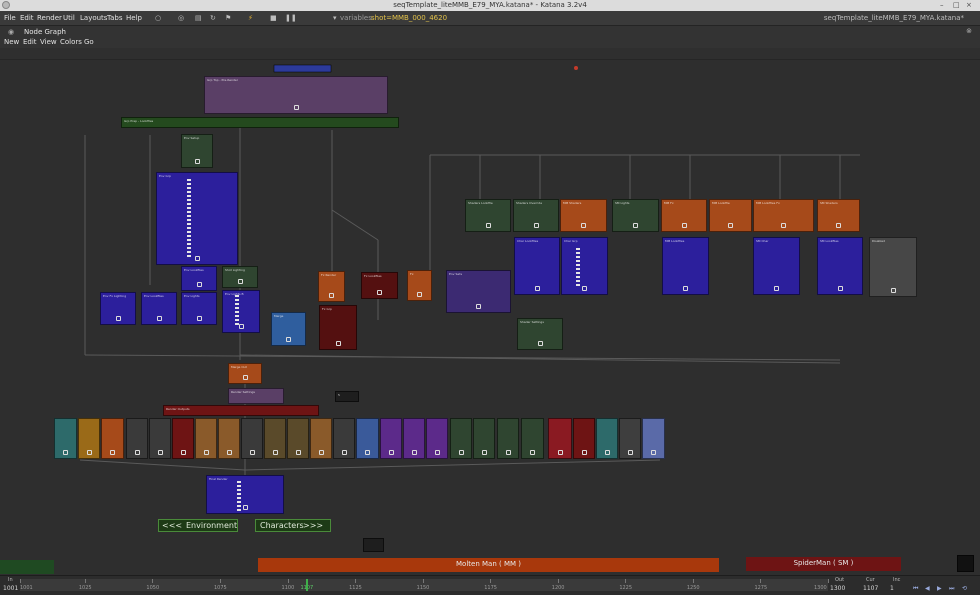  What do you see at coordinates (307, 585) in the screenshot?
I see `timeline-playhead` at bounding box center [307, 585].